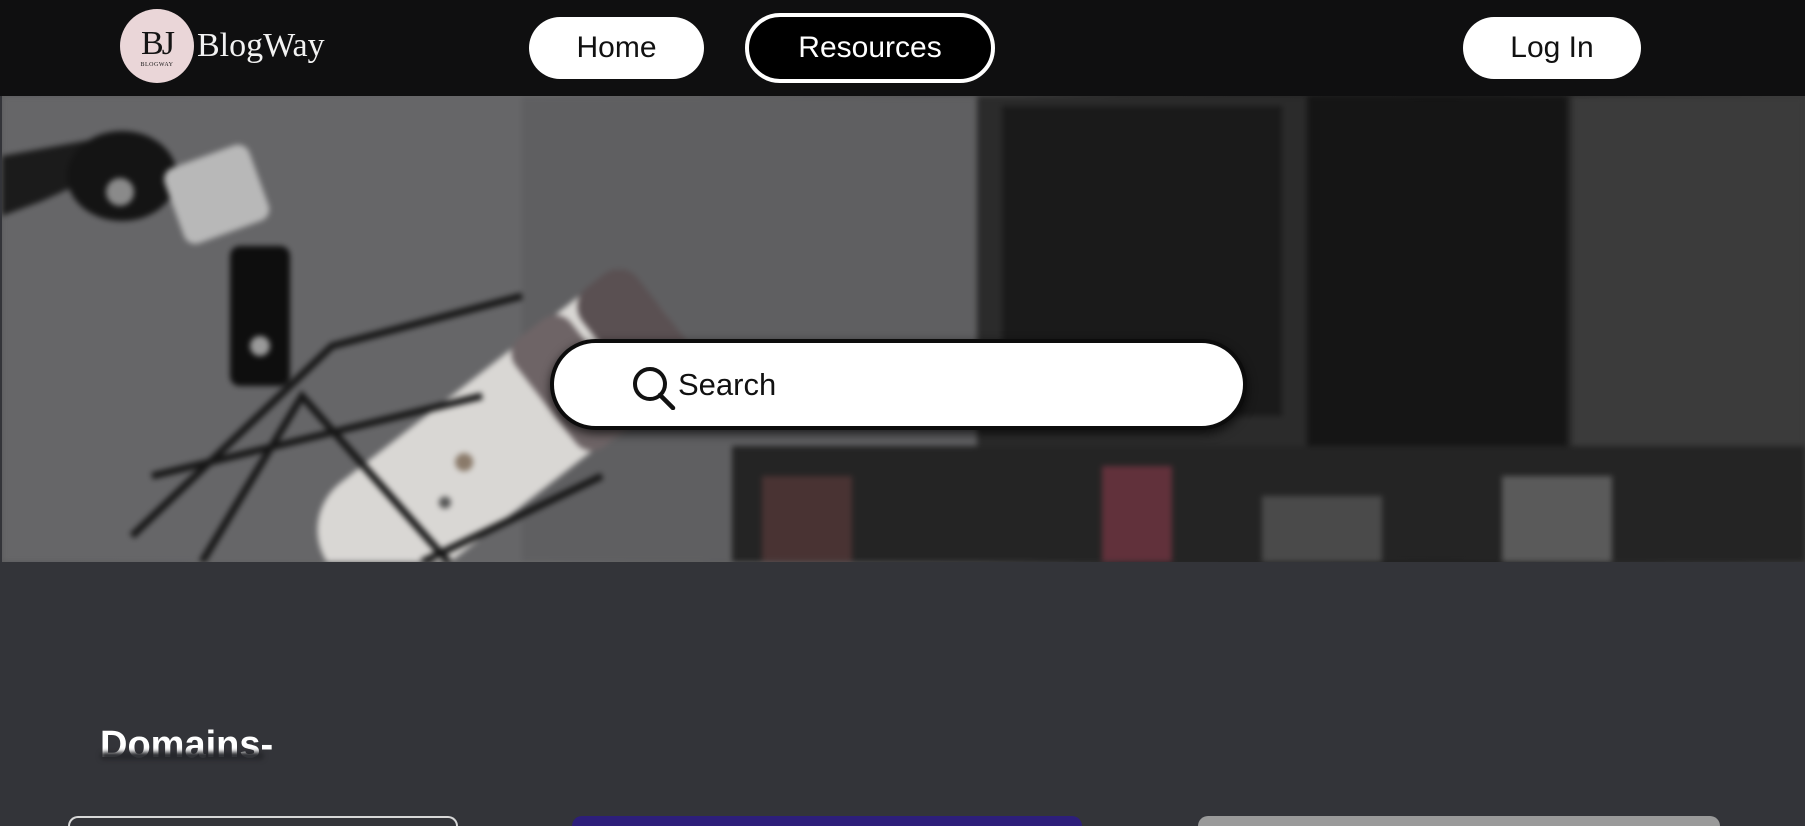  What do you see at coordinates (727, 384) in the screenshot?
I see `search-label: Search` at bounding box center [727, 384].